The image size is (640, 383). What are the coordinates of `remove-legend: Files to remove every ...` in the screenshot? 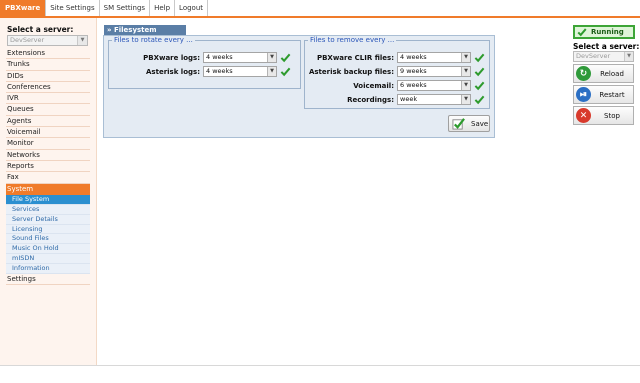 It's located at (352, 40).